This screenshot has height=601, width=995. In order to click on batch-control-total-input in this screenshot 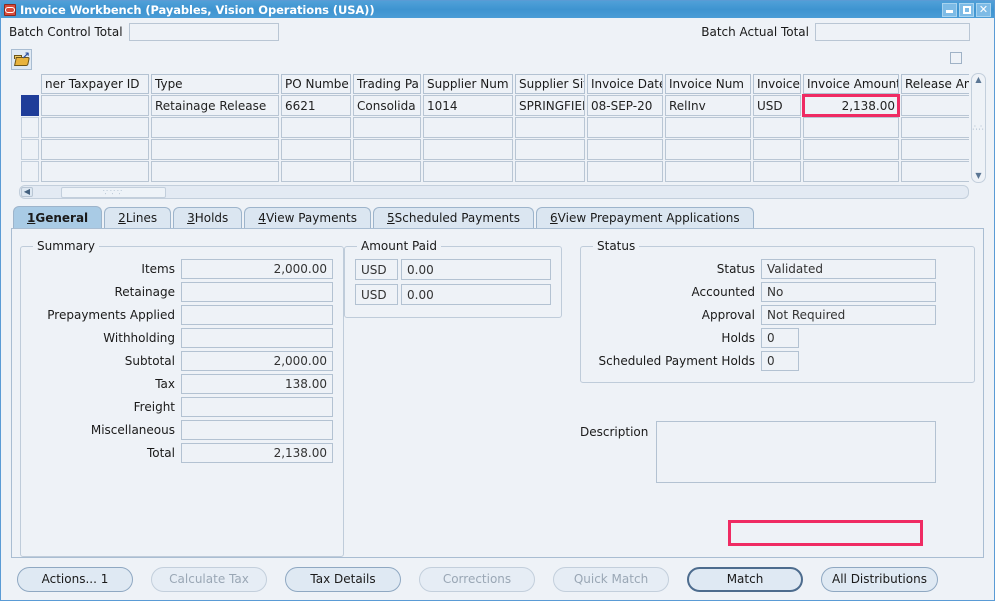, I will do `click(203, 32)`.